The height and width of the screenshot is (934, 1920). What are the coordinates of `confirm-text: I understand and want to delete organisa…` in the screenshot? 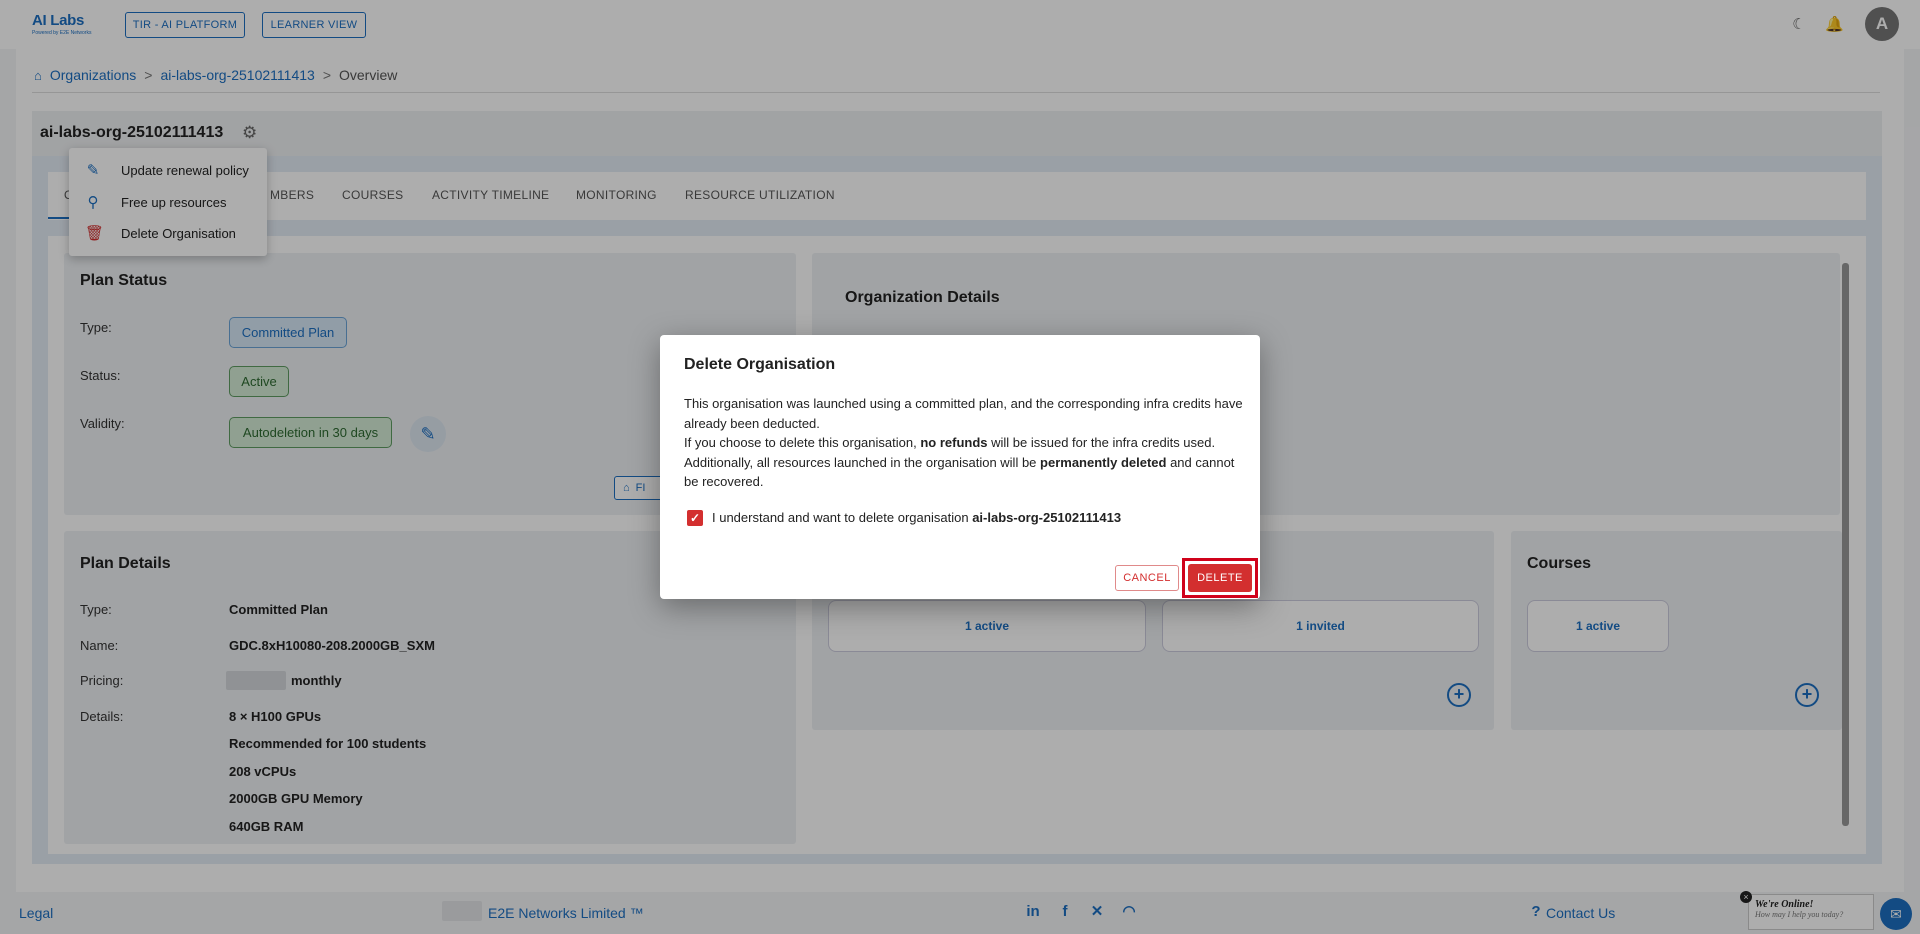 It's located at (842, 517).